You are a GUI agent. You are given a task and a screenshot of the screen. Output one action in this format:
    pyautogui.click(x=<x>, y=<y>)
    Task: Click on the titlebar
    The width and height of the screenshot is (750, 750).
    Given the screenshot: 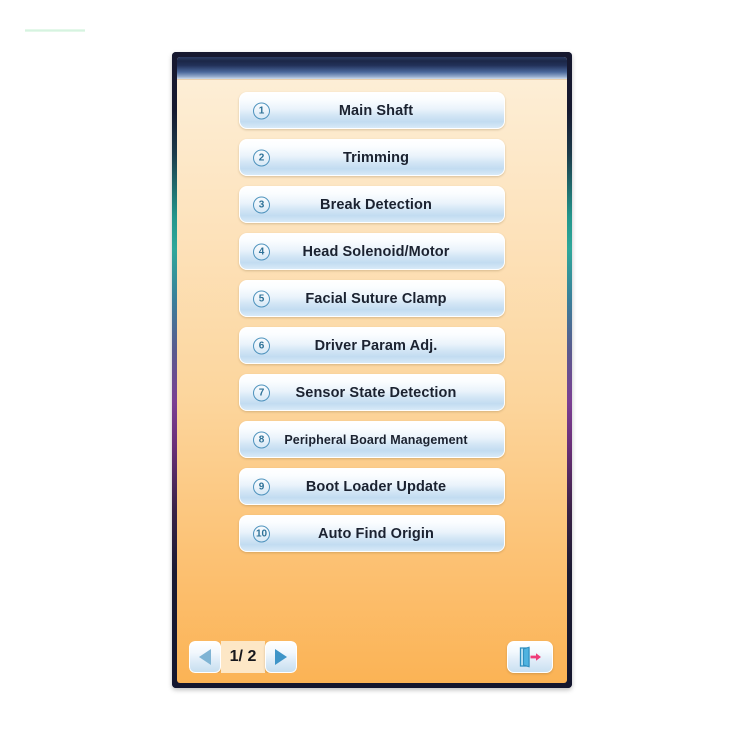 What is the action you would take?
    pyautogui.click(x=372, y=68)
    